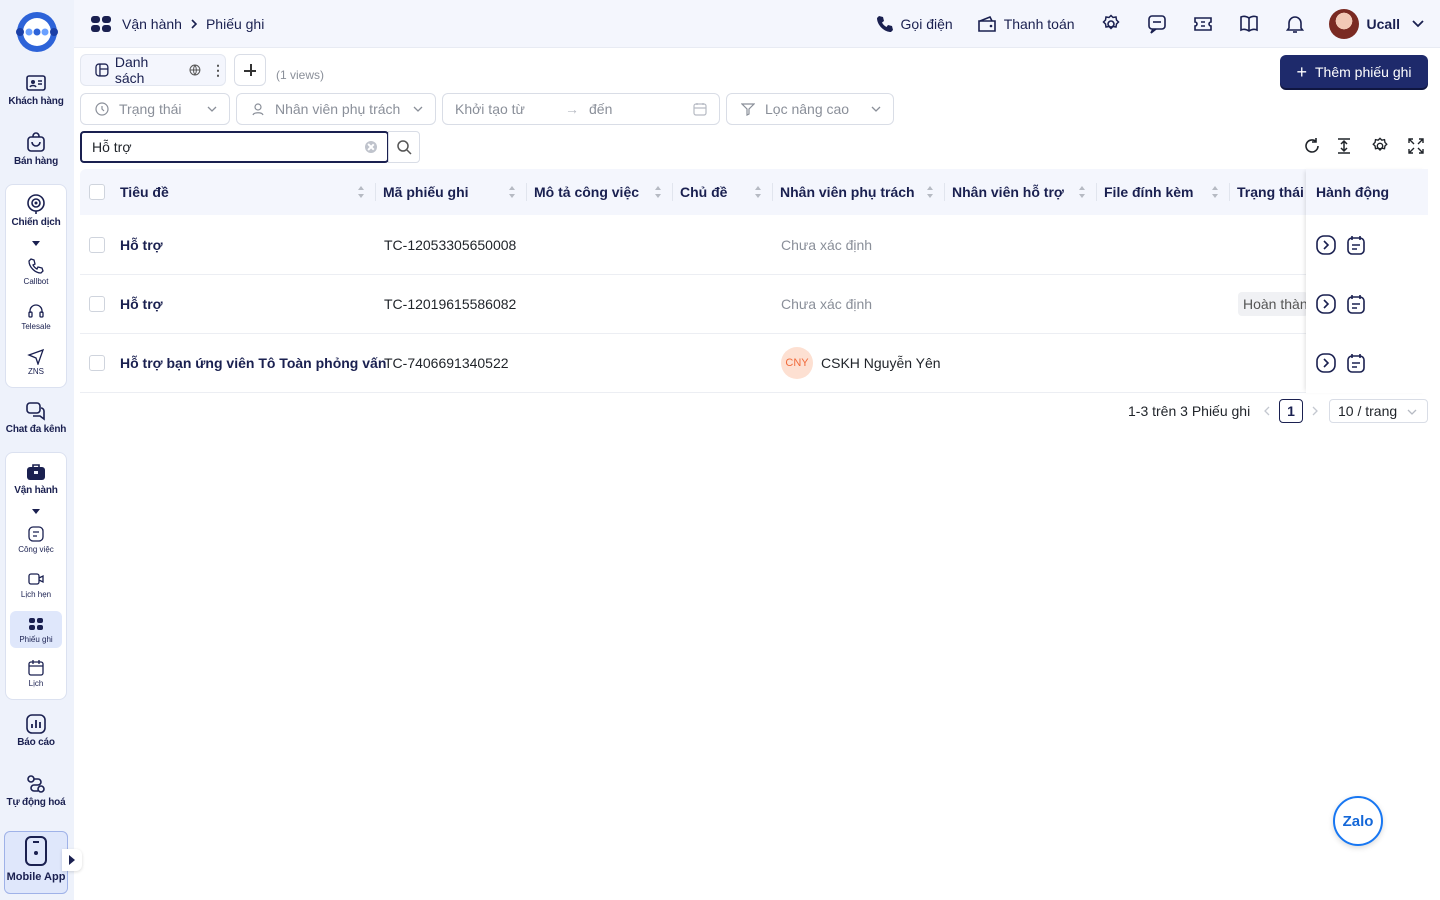  Describe the element at coordinates (36, 862) in the screenshot. I see `mobile-app-button: Mobile App` at that location.